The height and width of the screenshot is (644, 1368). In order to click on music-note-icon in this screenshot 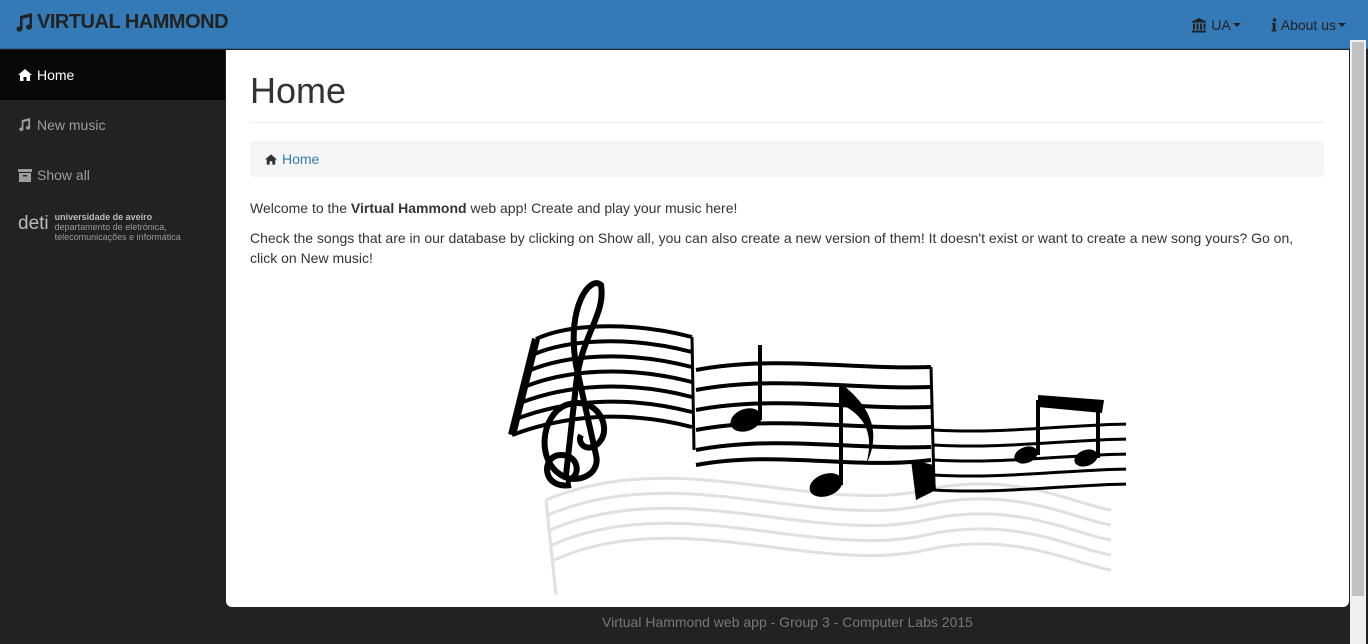, I will do `click(24, 22)`.